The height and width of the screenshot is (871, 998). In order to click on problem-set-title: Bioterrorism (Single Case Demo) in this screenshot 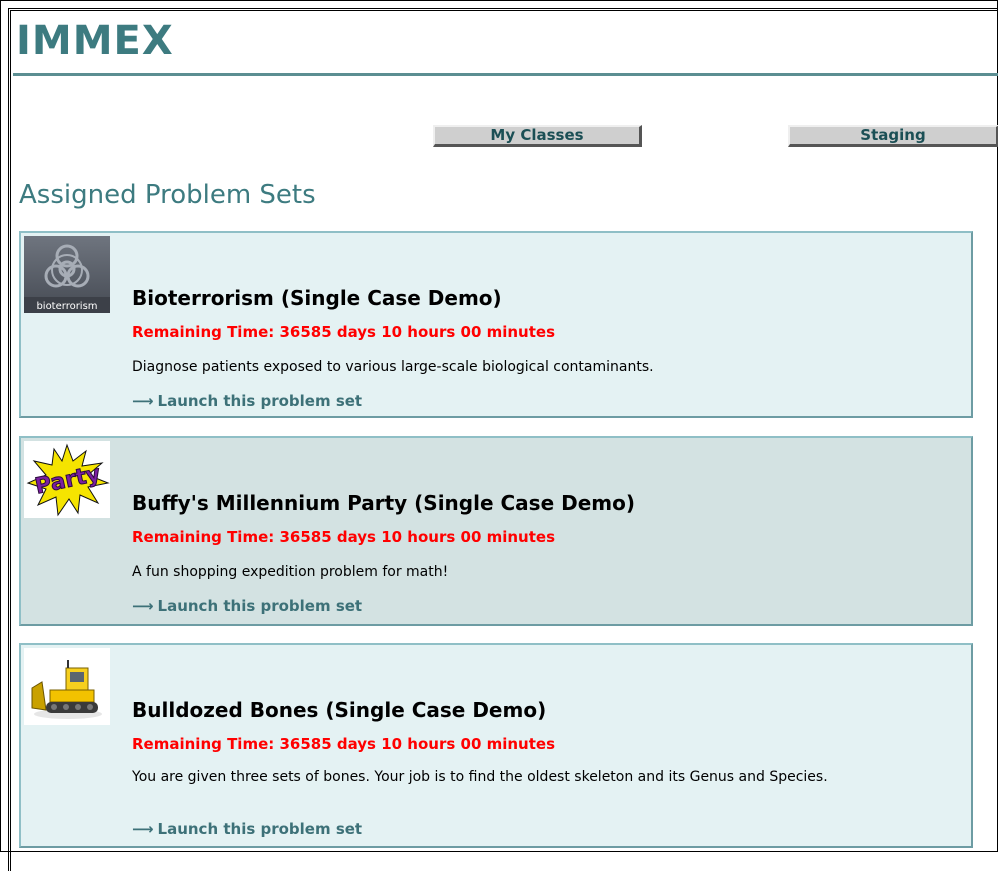, I will do `click(317, 298)`.